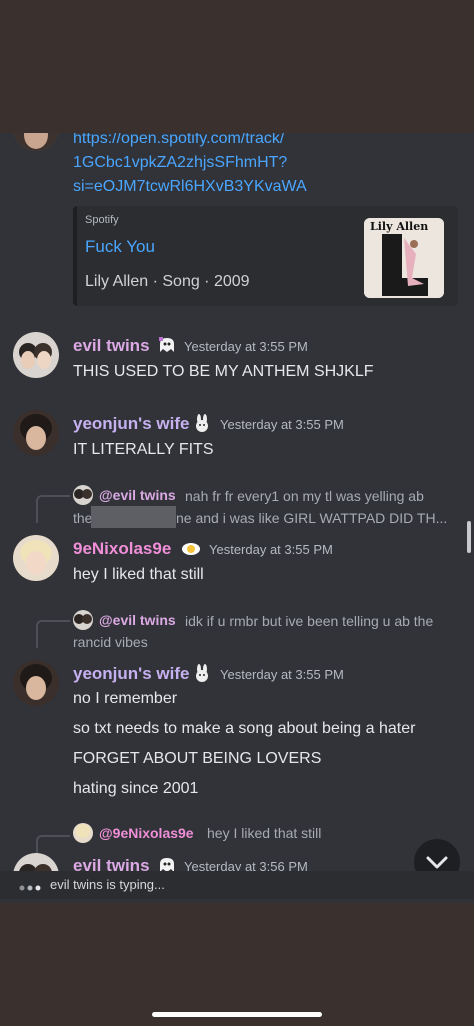  I want to click on embed-provider: Spotify, so click(102, 220).